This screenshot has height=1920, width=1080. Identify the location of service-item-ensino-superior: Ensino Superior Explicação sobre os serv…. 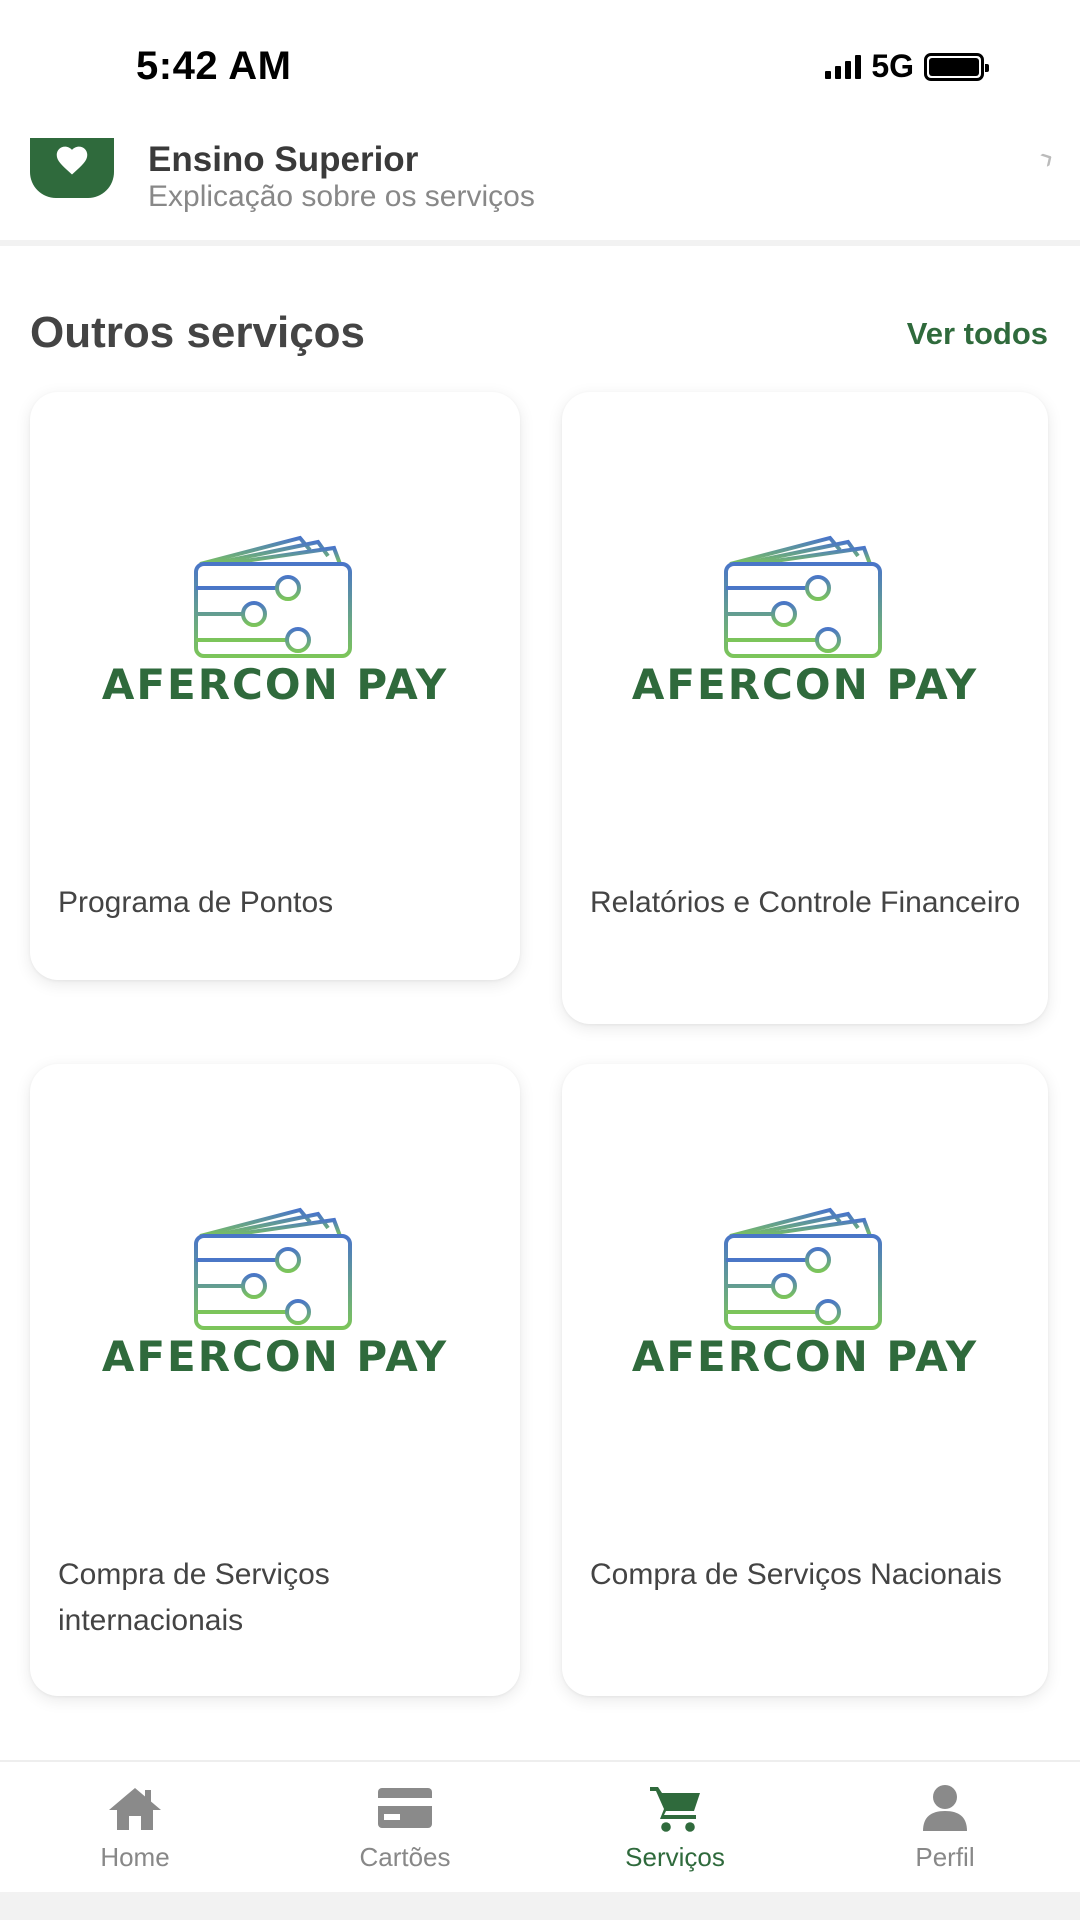
(540, 185).